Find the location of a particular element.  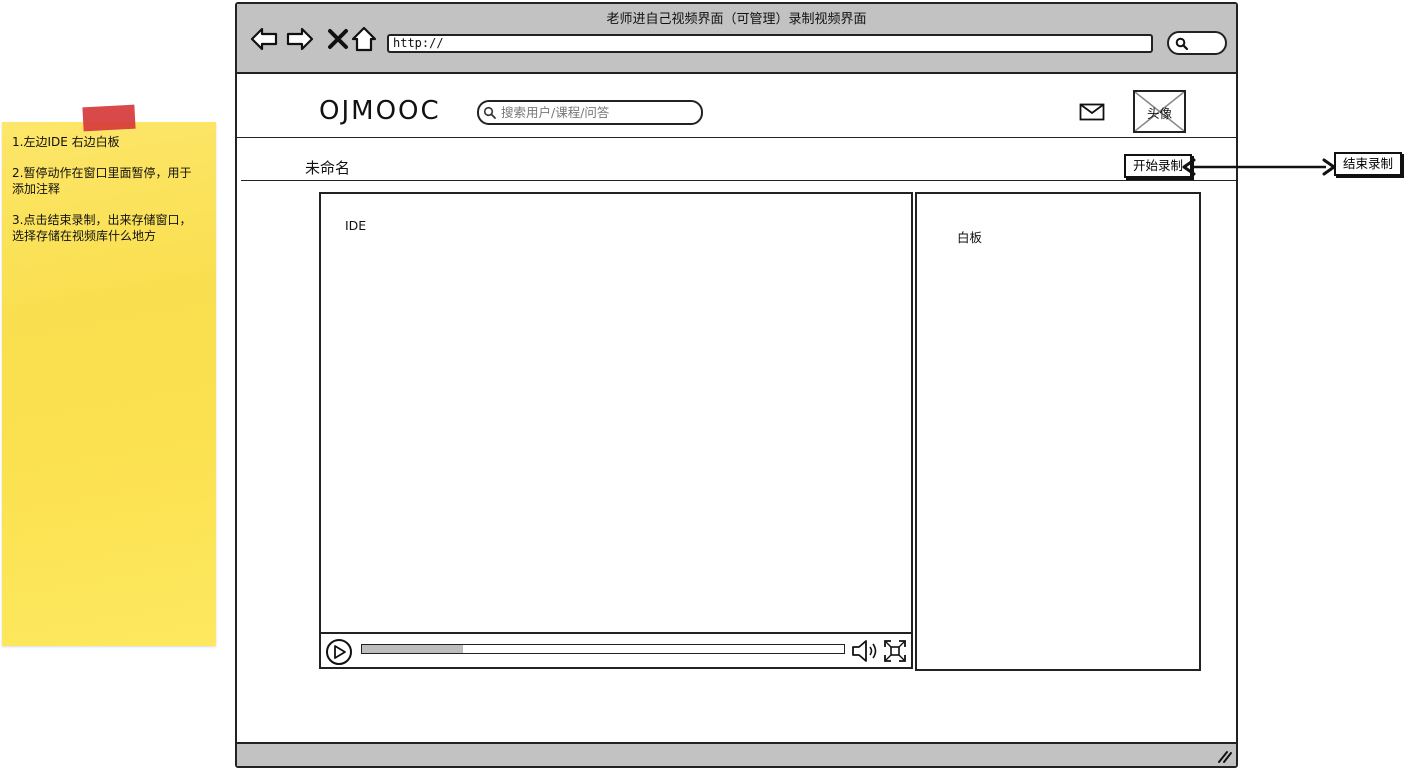

toolbar-divider is located at coordinates (738, 180).